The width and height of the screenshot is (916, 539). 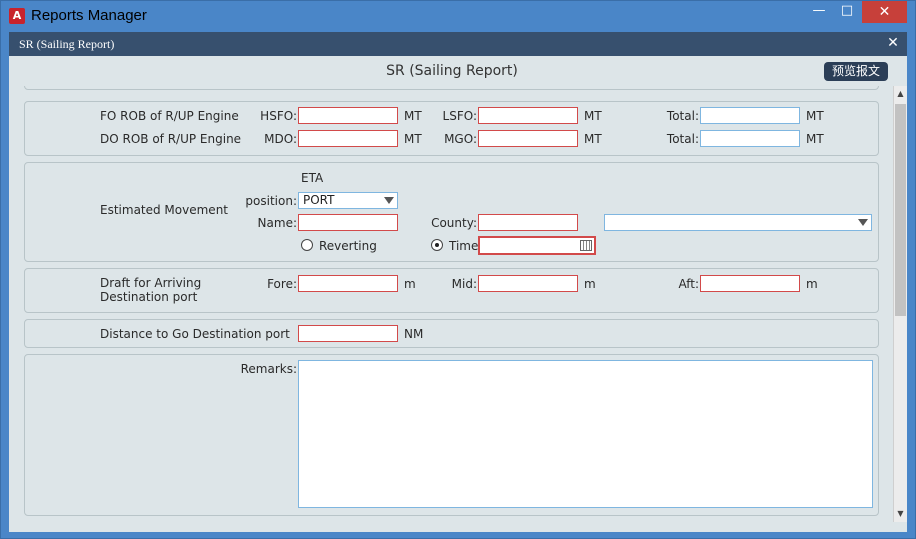 I want to click on mgo-input, so click(x=528, y=138).